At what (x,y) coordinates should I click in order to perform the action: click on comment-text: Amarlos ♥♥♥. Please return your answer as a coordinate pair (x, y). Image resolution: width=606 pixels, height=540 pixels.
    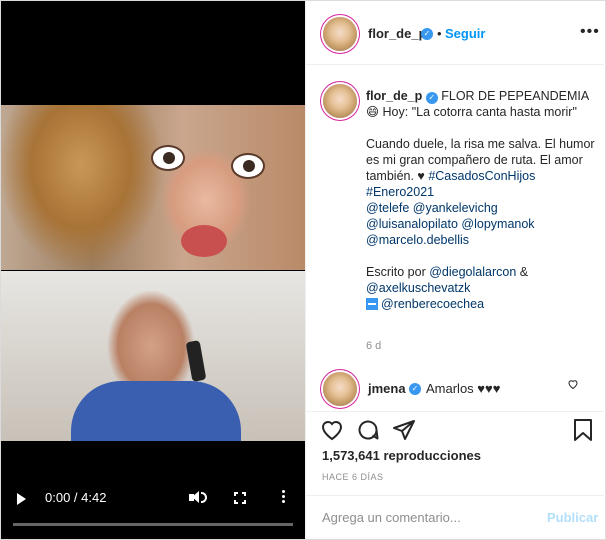
    Looking at the image, I should click on (463, 388).